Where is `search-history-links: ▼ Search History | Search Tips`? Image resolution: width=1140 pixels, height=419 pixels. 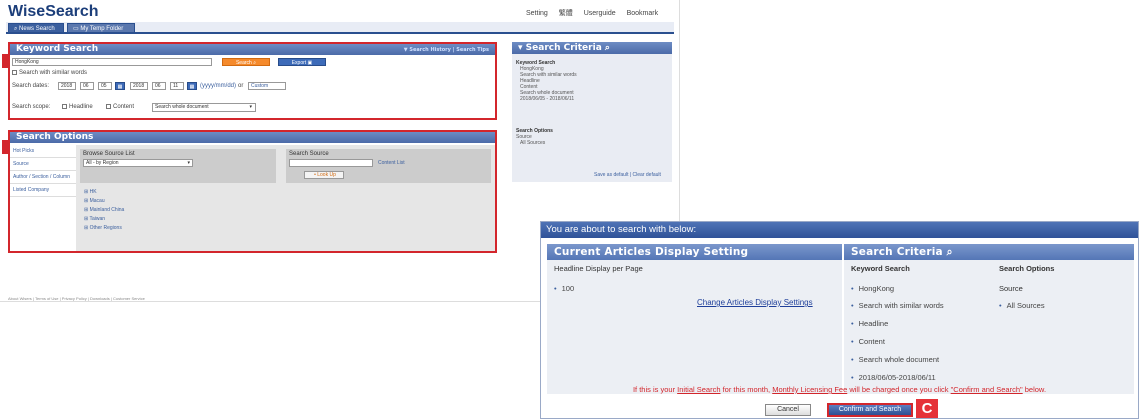
search-history-links: ▼ Search History | Search Tips is located at coordinates (446, 50).